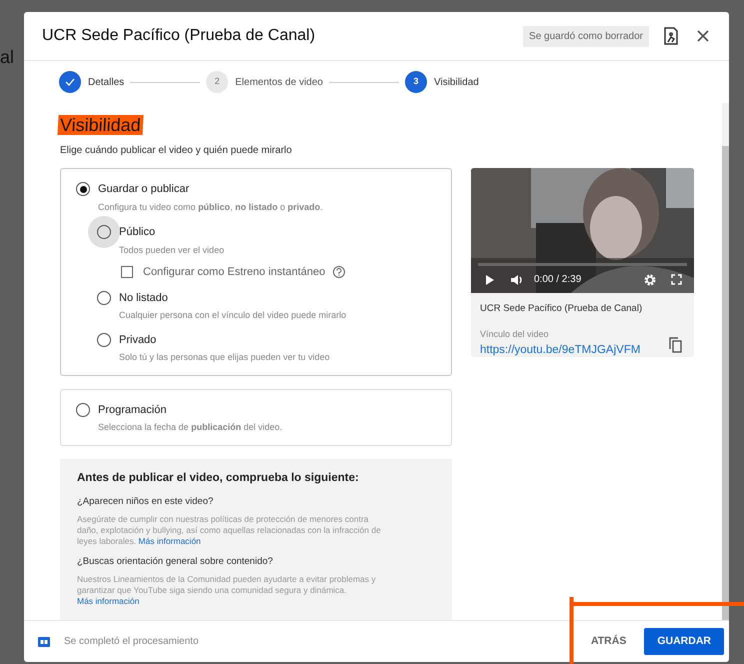 The image size is (744, 664). Describe the element at coordinates (132, 642) in the screenshot. I see `processing-status: Se completó el procesamiento` at that location.